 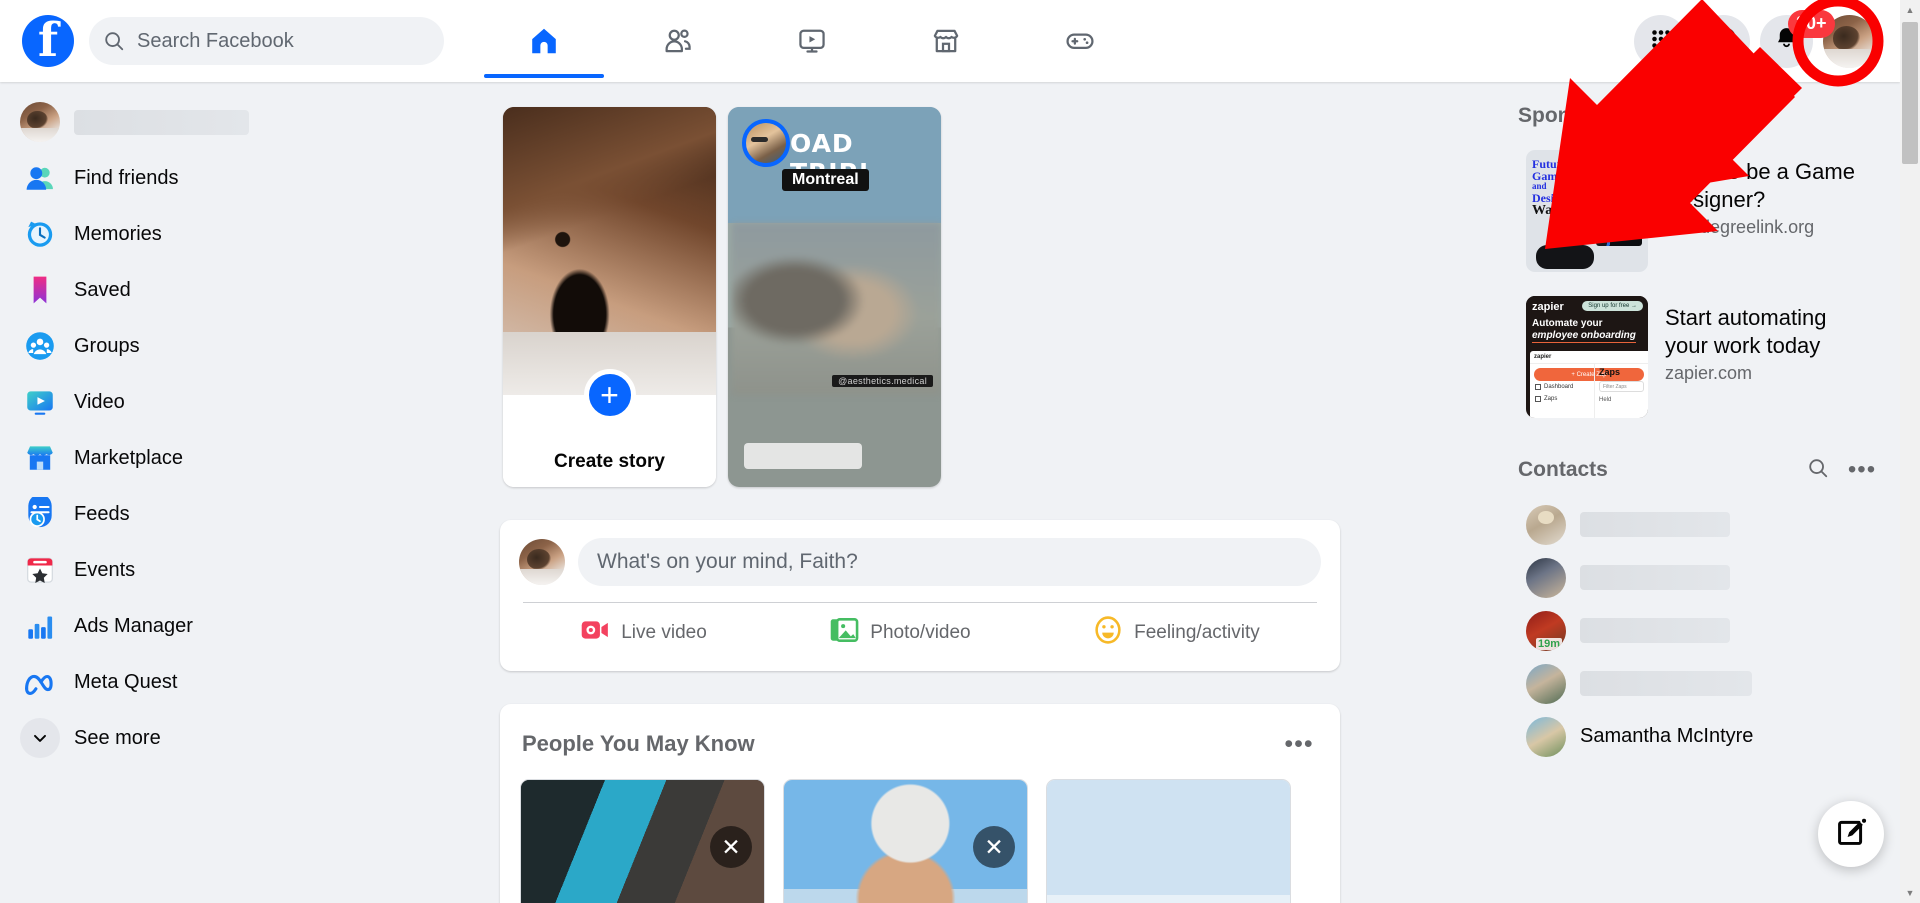 What do you see at coordinates (102, 513) in the screenshot?
I see `sidebar-item-label: Feeds` at bounding box center [102, 513].